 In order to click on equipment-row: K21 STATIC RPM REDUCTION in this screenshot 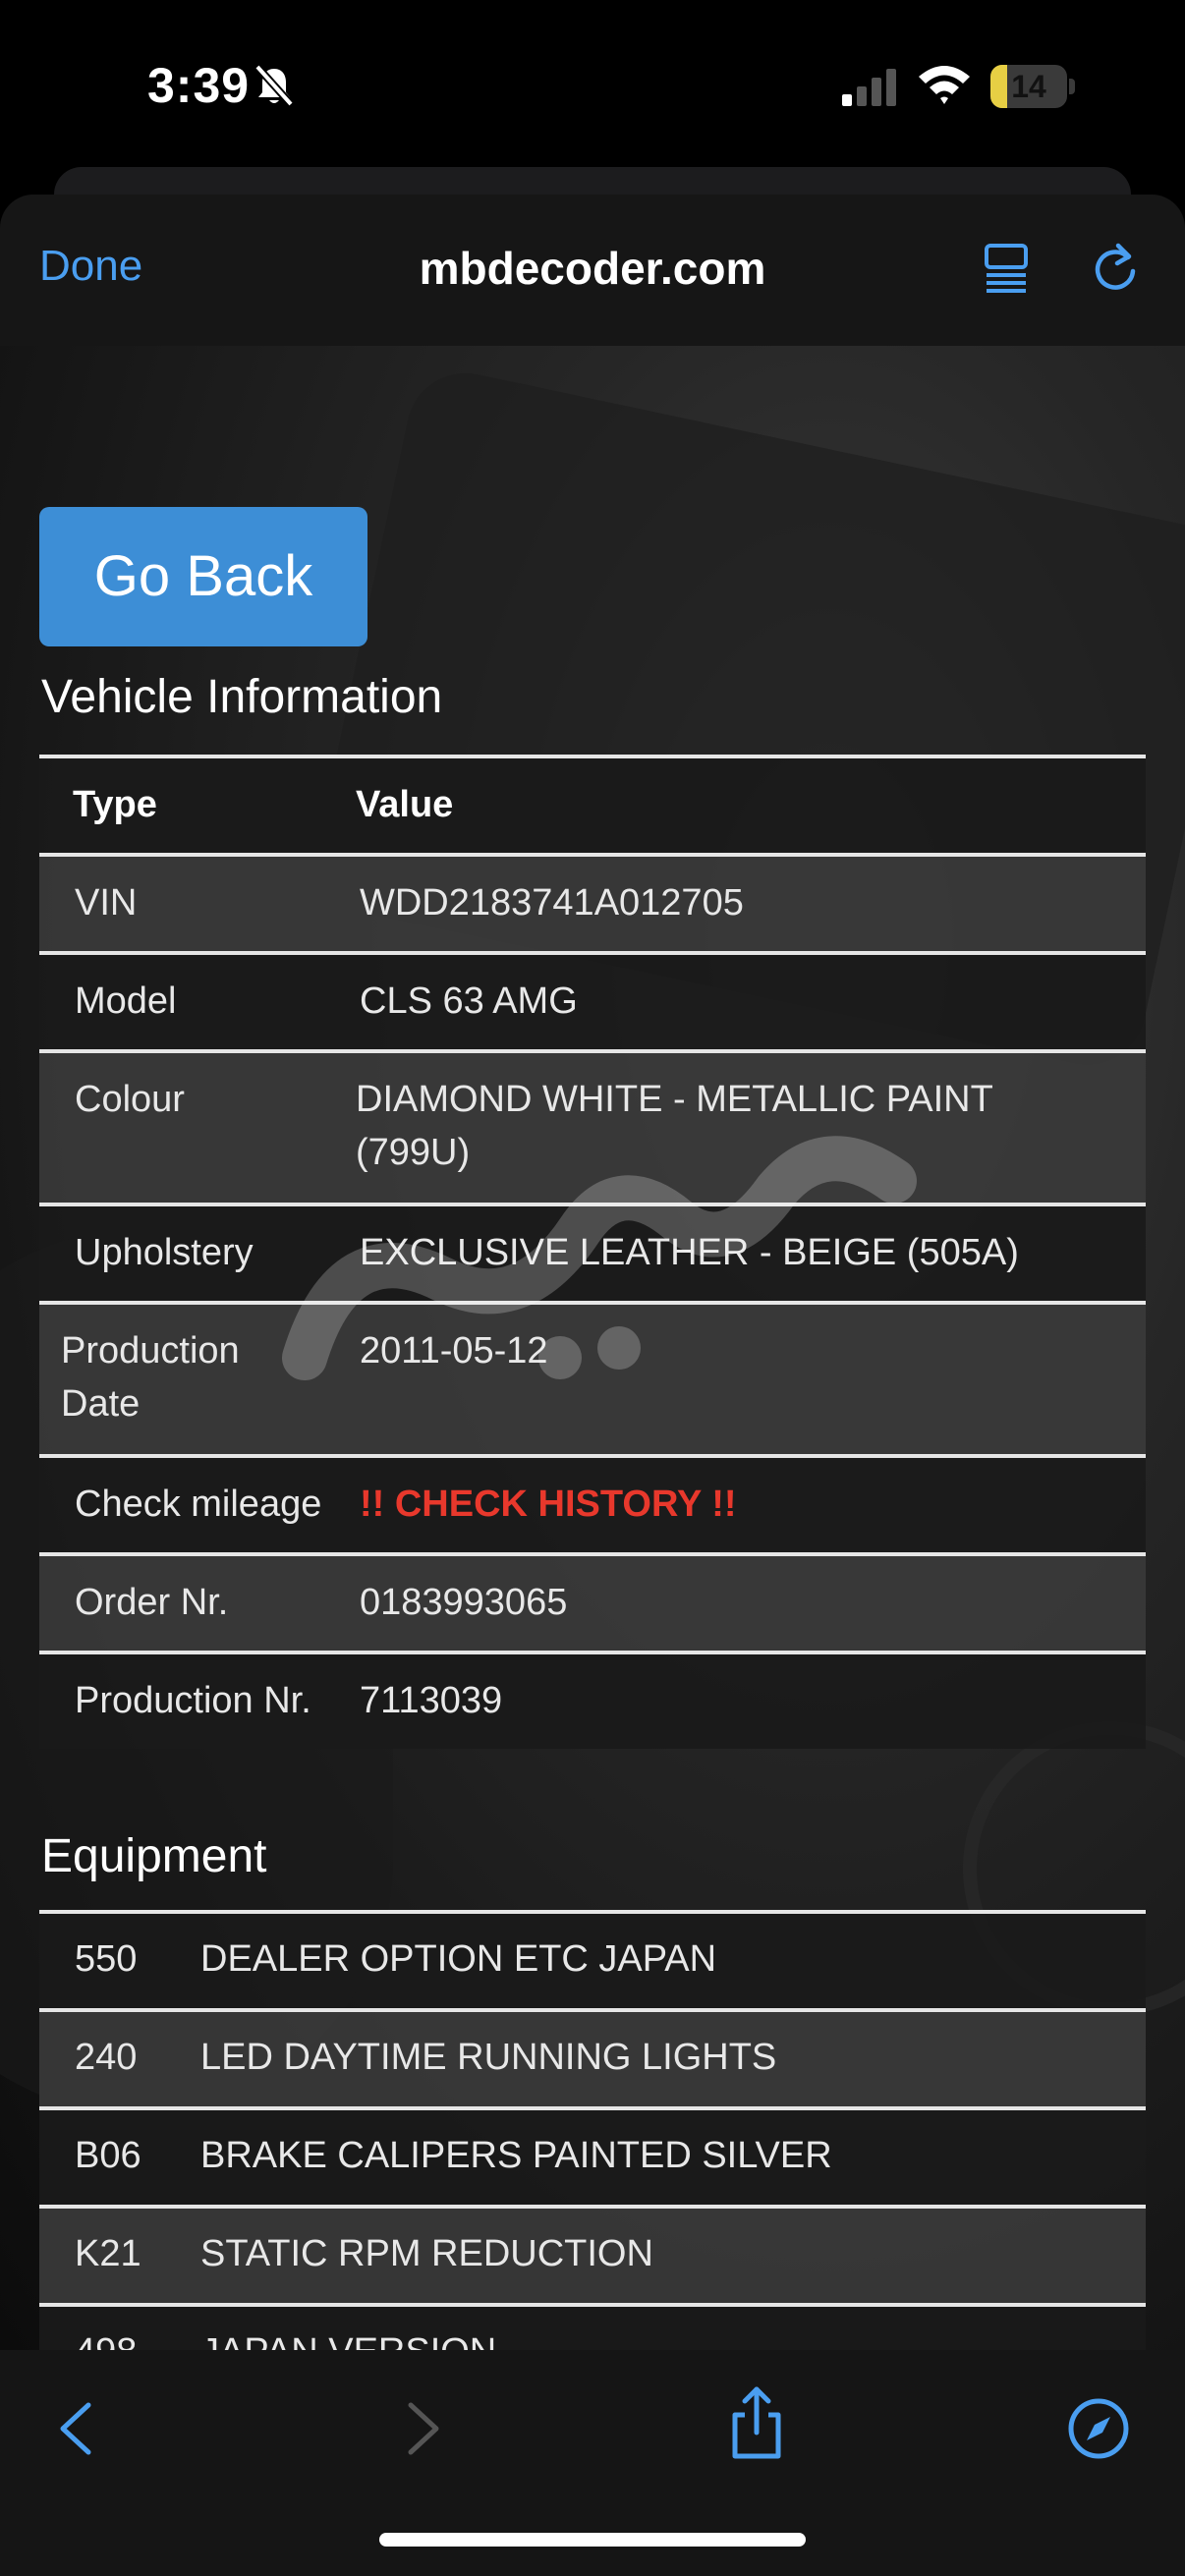, I will do `click(592, 2254)`.